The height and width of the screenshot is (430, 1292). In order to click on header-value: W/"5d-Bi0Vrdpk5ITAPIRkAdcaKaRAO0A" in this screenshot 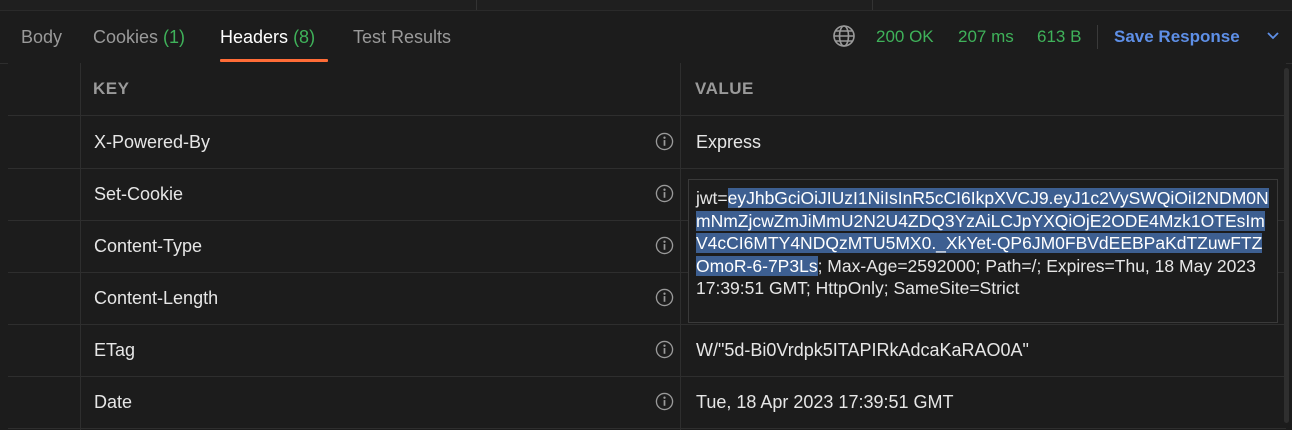, I will do `click(862, 350)`.